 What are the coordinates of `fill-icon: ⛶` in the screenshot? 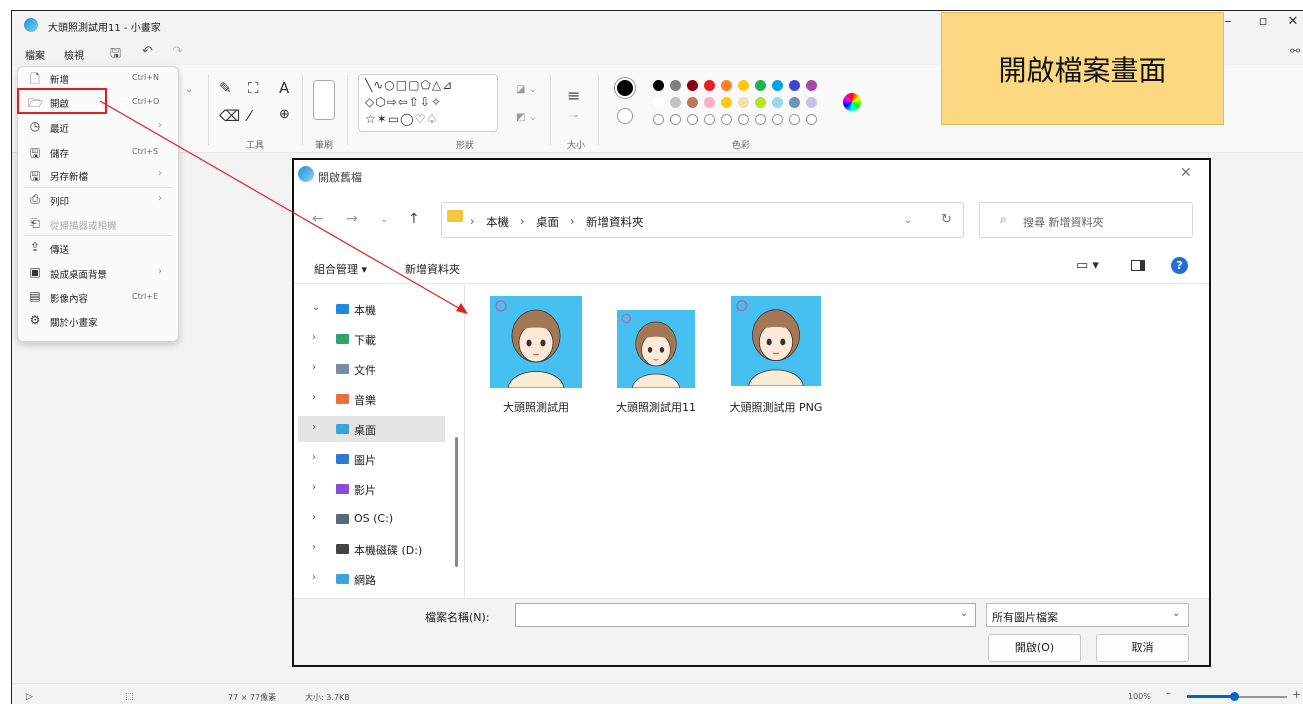 It's located at (253, 88).